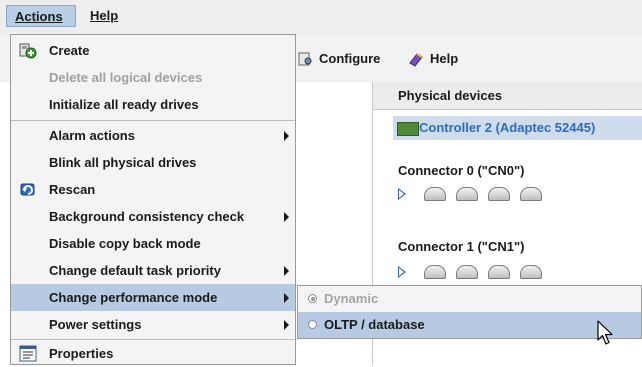  I want to click on menu-item-properties: Properties, so click(153, 353).